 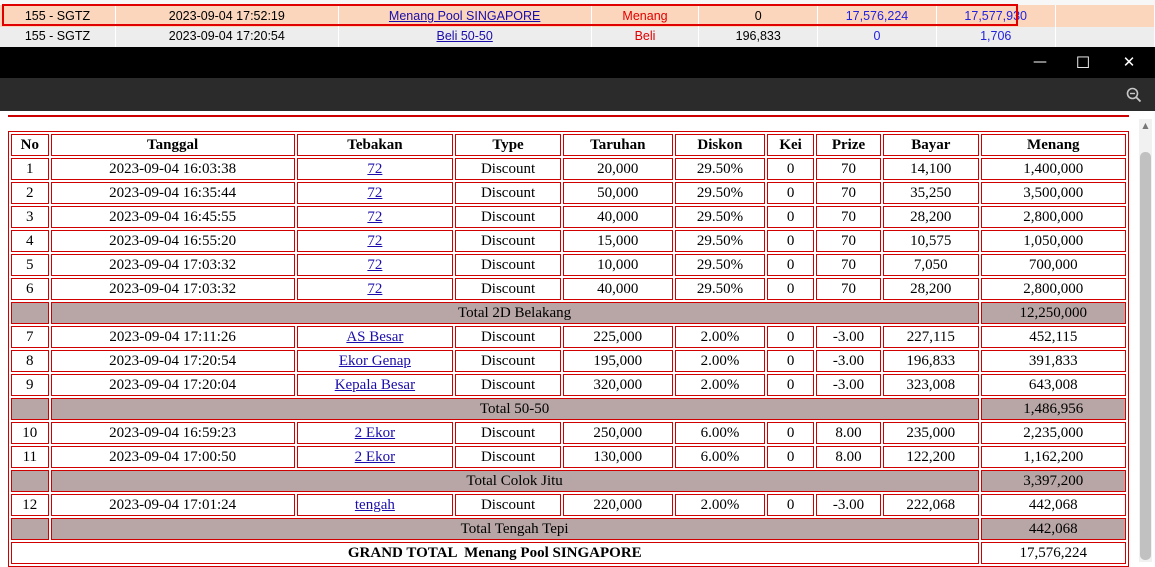 I want to click on vertical-scrollbar: ▲, so click(x=1145, y=340).